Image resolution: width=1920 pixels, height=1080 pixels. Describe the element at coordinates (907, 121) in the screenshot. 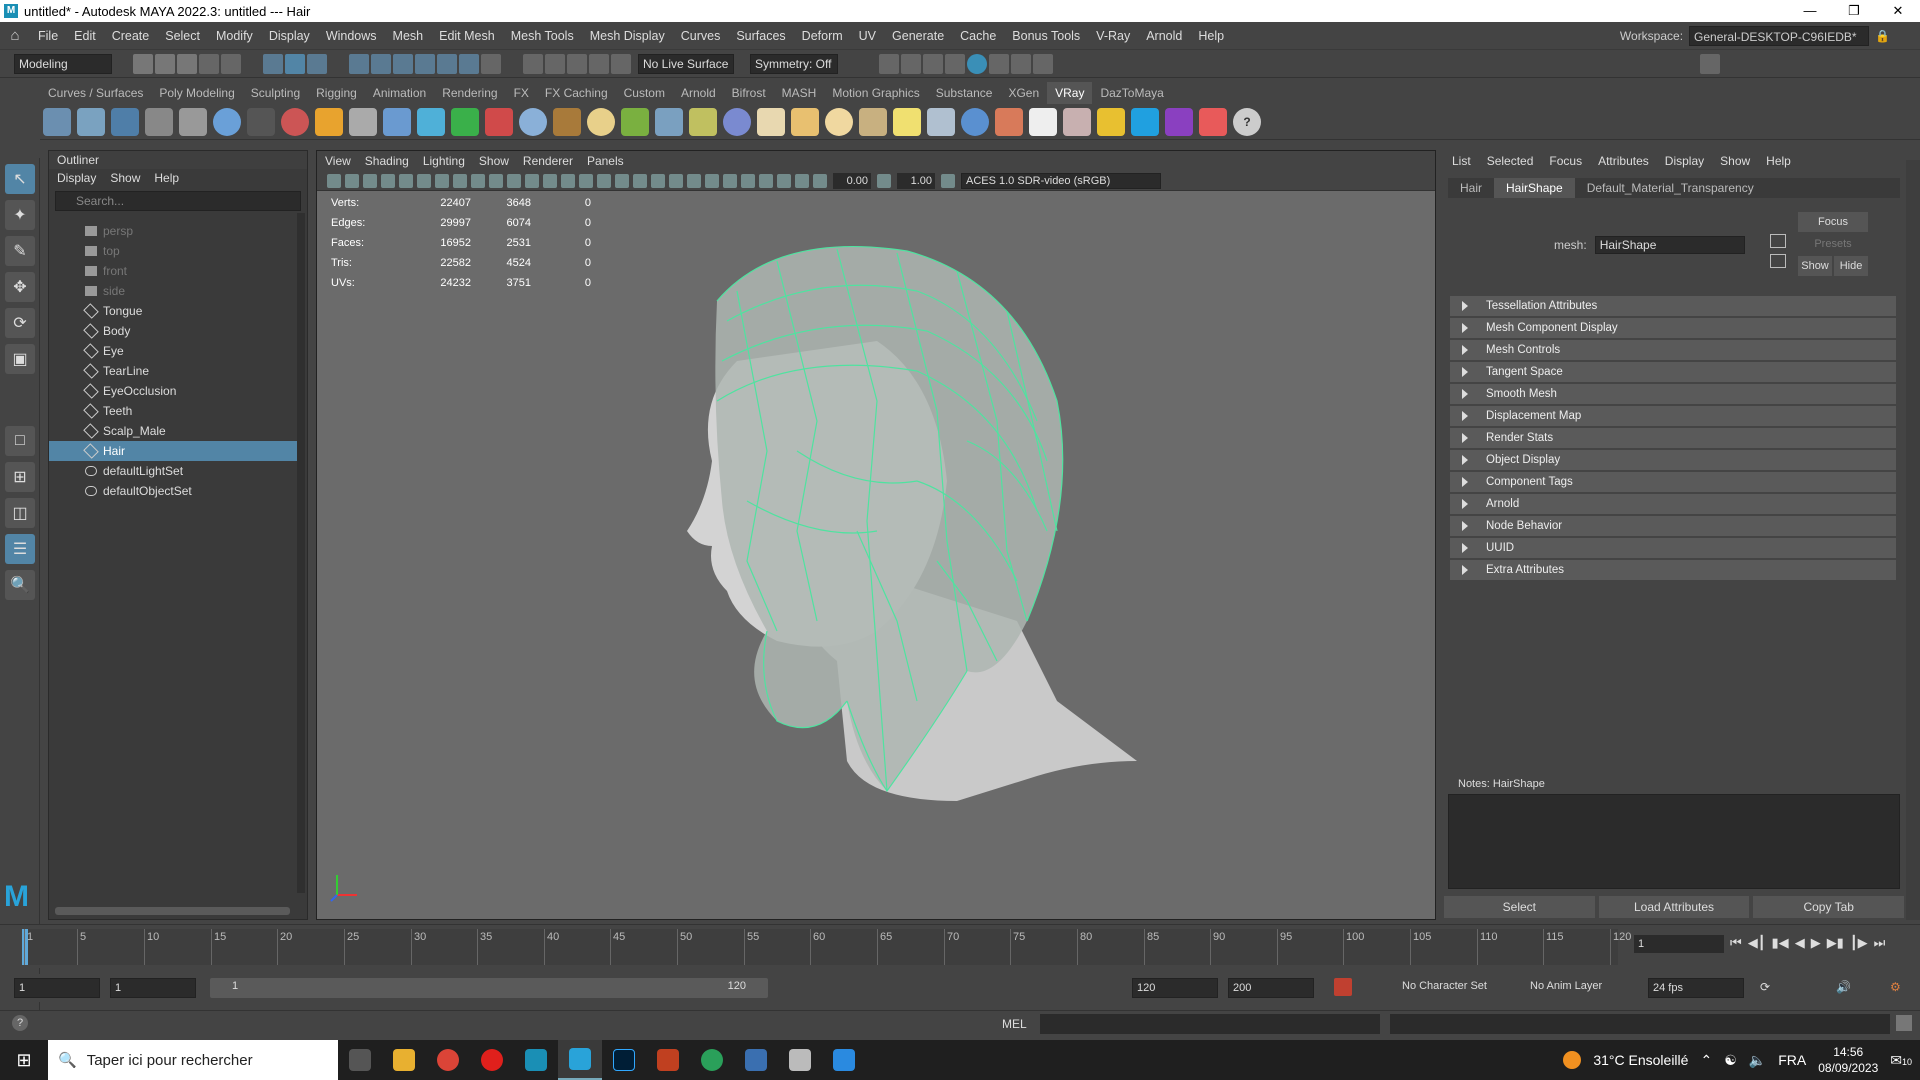

I see `vray-sun-icon` at that location.